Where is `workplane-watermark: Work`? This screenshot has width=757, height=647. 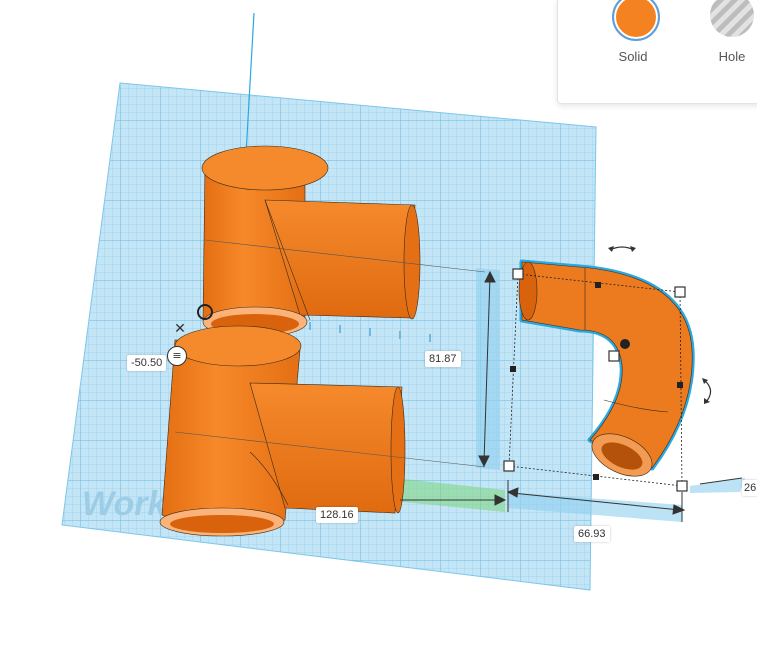 workplane-watermark: Work is located at coordinates (125, 504).